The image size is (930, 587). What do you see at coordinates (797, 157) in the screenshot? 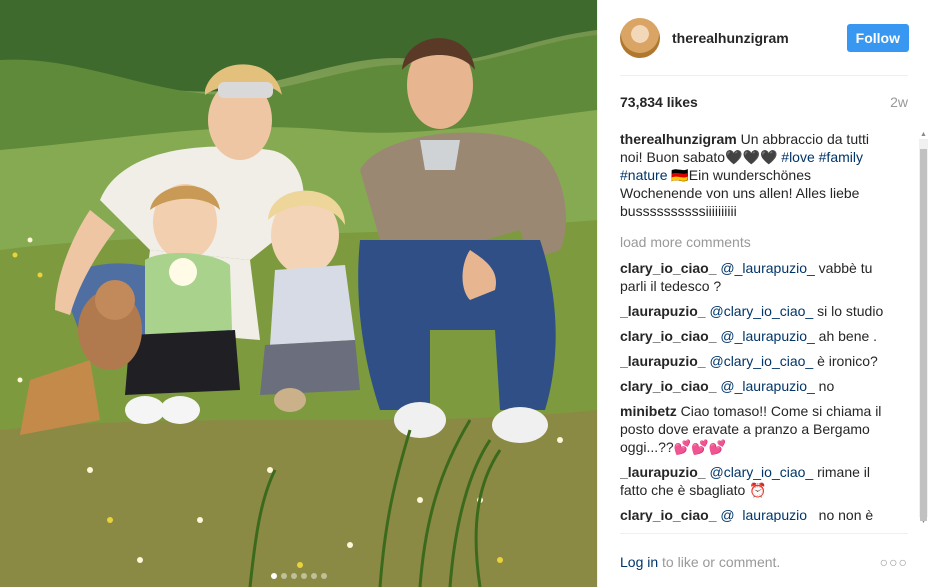
I see `hashtag-love: #love` at bounding box center [797, 157].